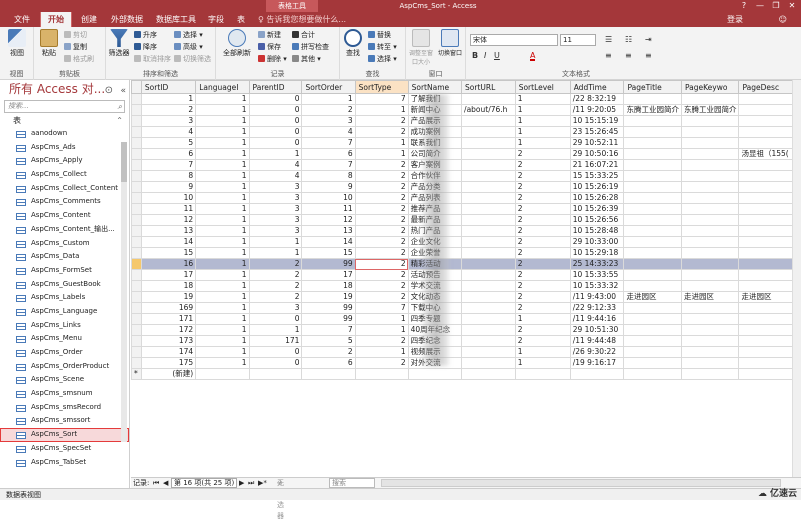 This screenshot has width=801, height=522. Describe the element at coordinates (466, 209) in the screenshot. I see `table-row: 11 1 3 11 2 推荐产品 2 10 15:26:39` at that location.